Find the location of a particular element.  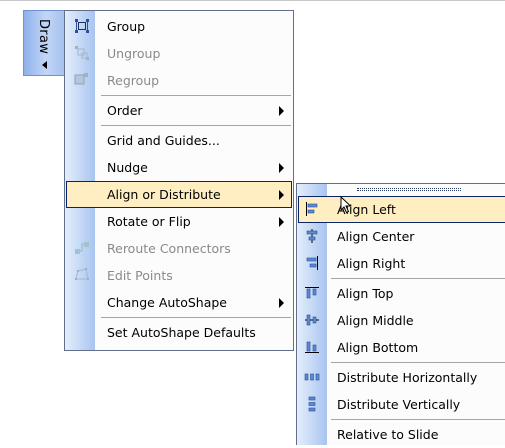

menu-item-label: Nudge is located at coordinates (127, 167).